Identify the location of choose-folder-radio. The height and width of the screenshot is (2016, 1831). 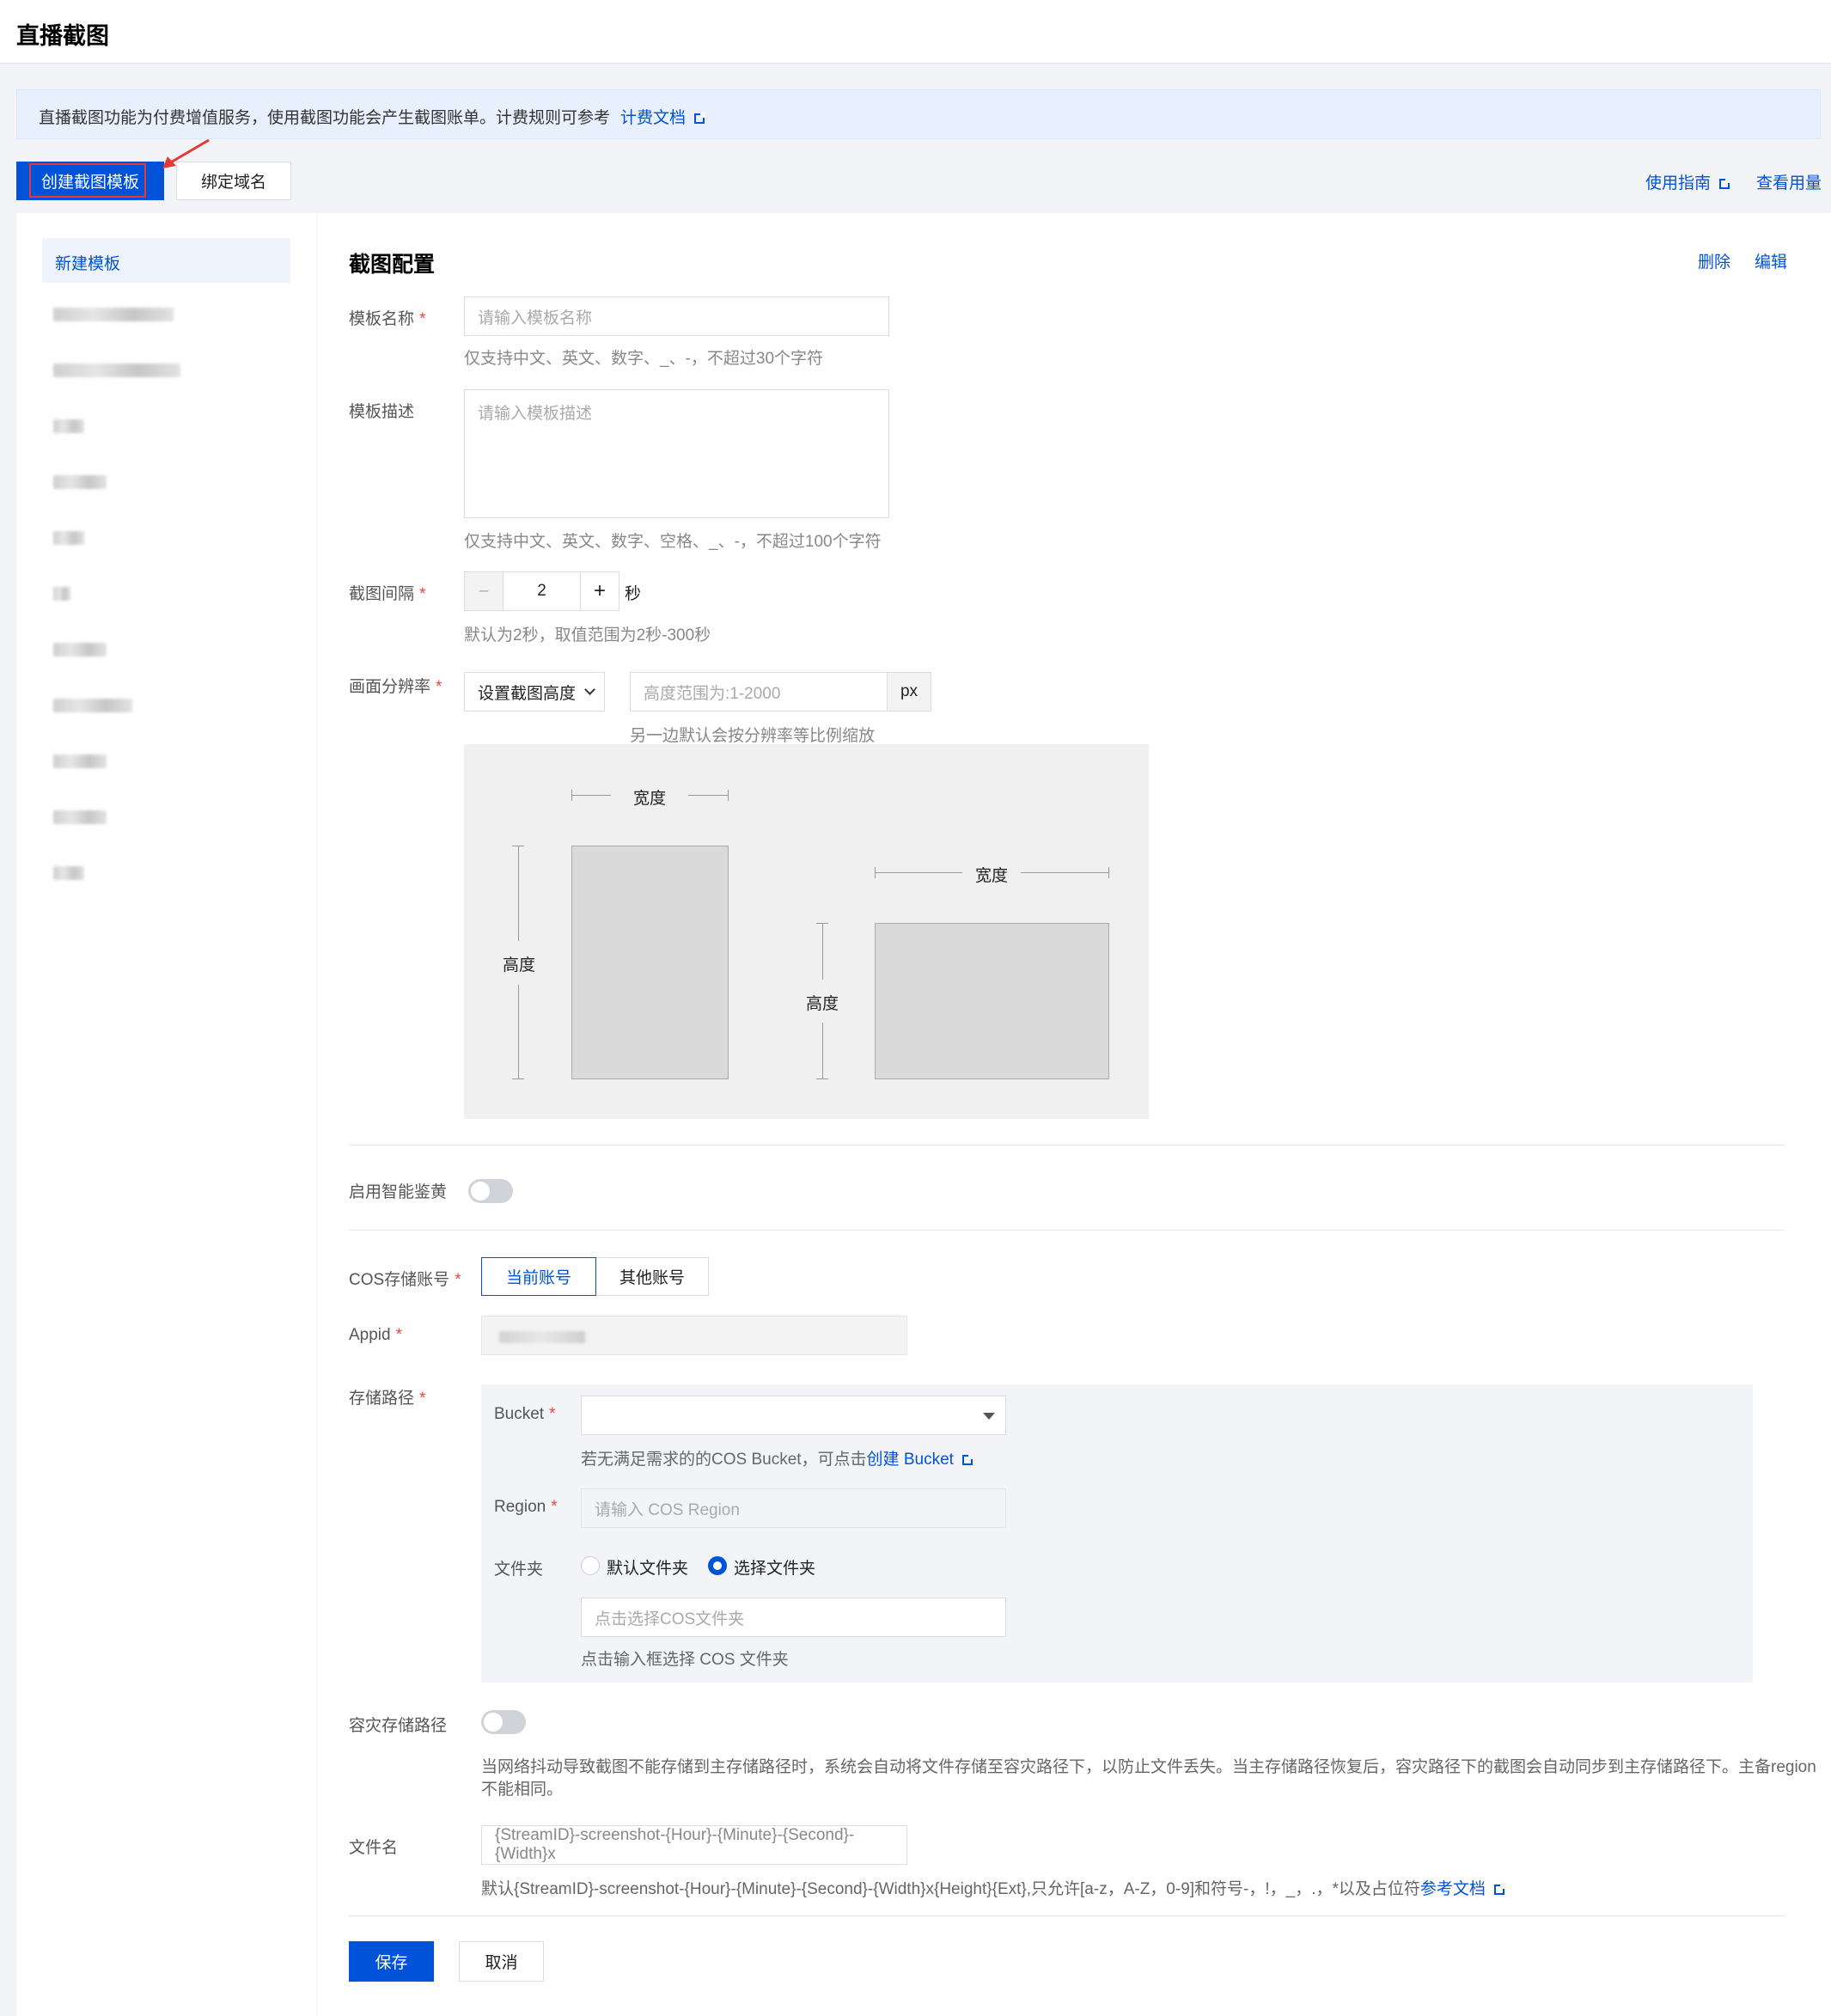
(717, 1566).